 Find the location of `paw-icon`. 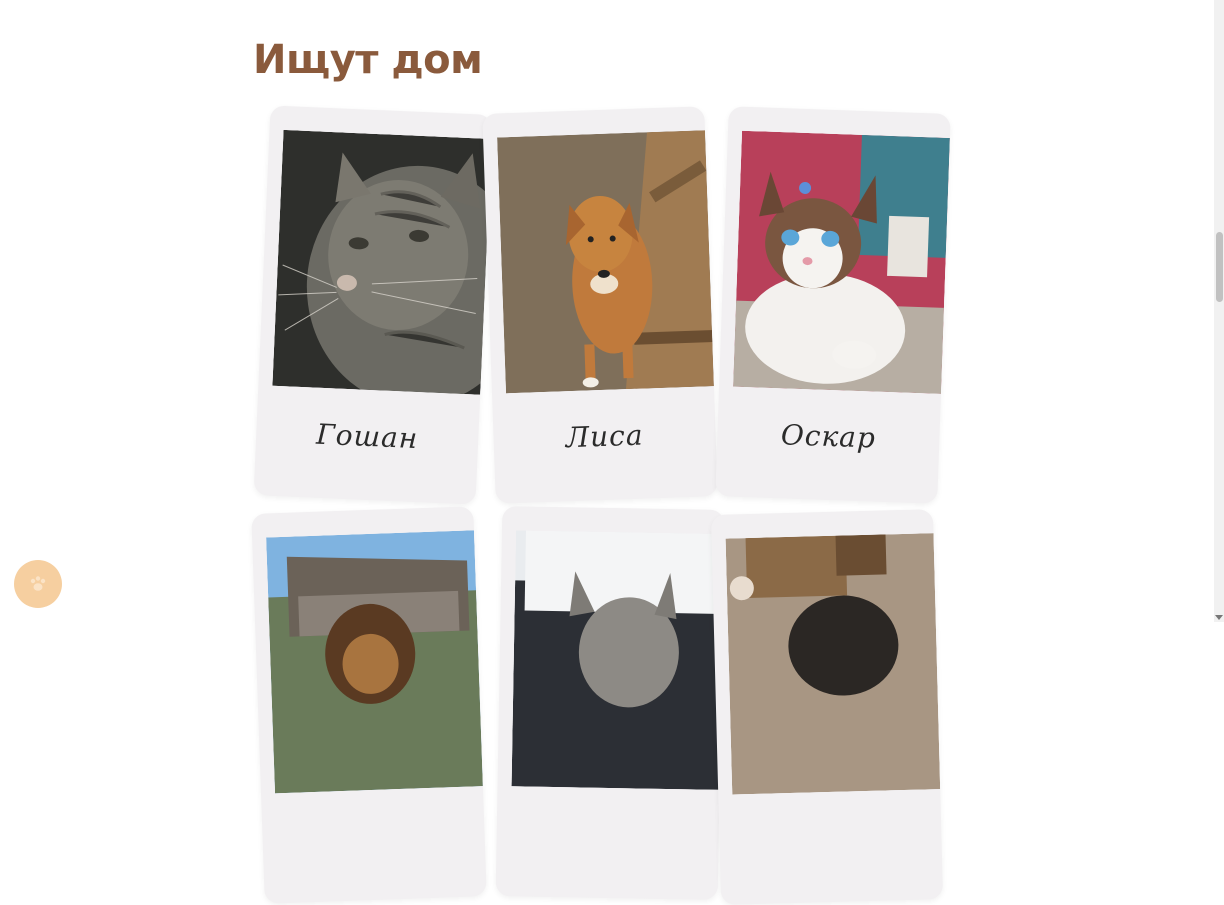

paw-icon is located at coordinates (38, 583).